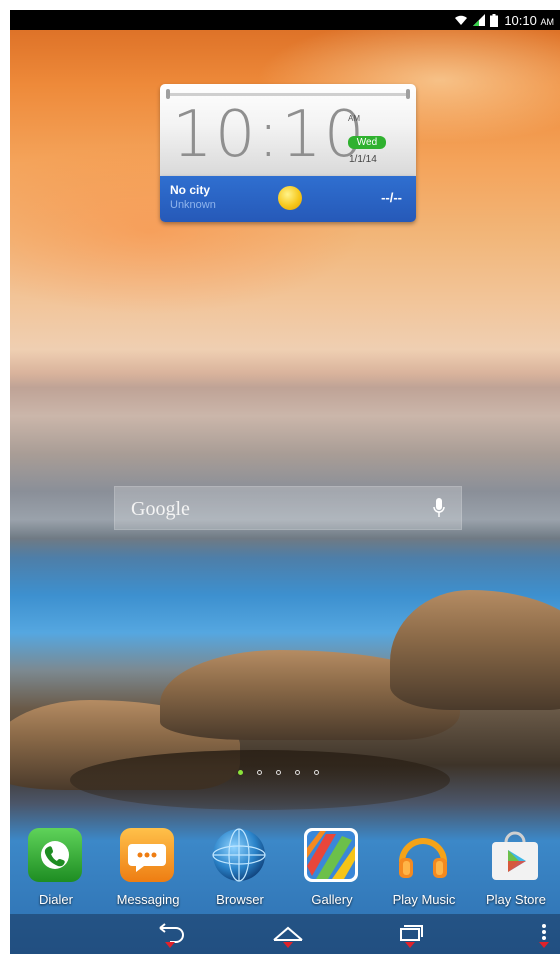 The height and width of the screenshot is (954, 560). Describe the element at coordinates (439, 510) in the screenshot. I see `mic-icon` at that location.